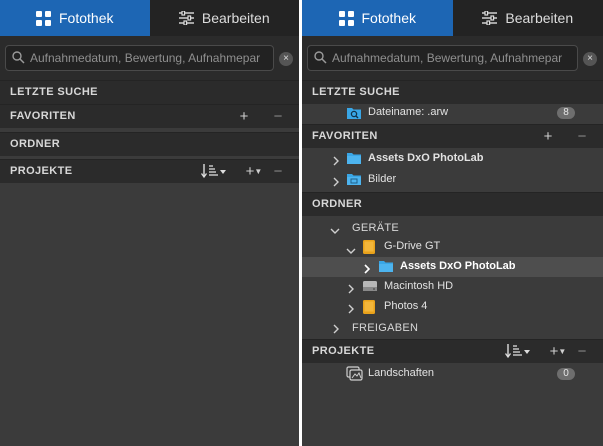 This screenshot has width=603, height=446. What do you see at coordinates (419, 286) in the screenshot?
I see `folder-tree-item-label: Macintosh HD` at bounding box center [419, 286].